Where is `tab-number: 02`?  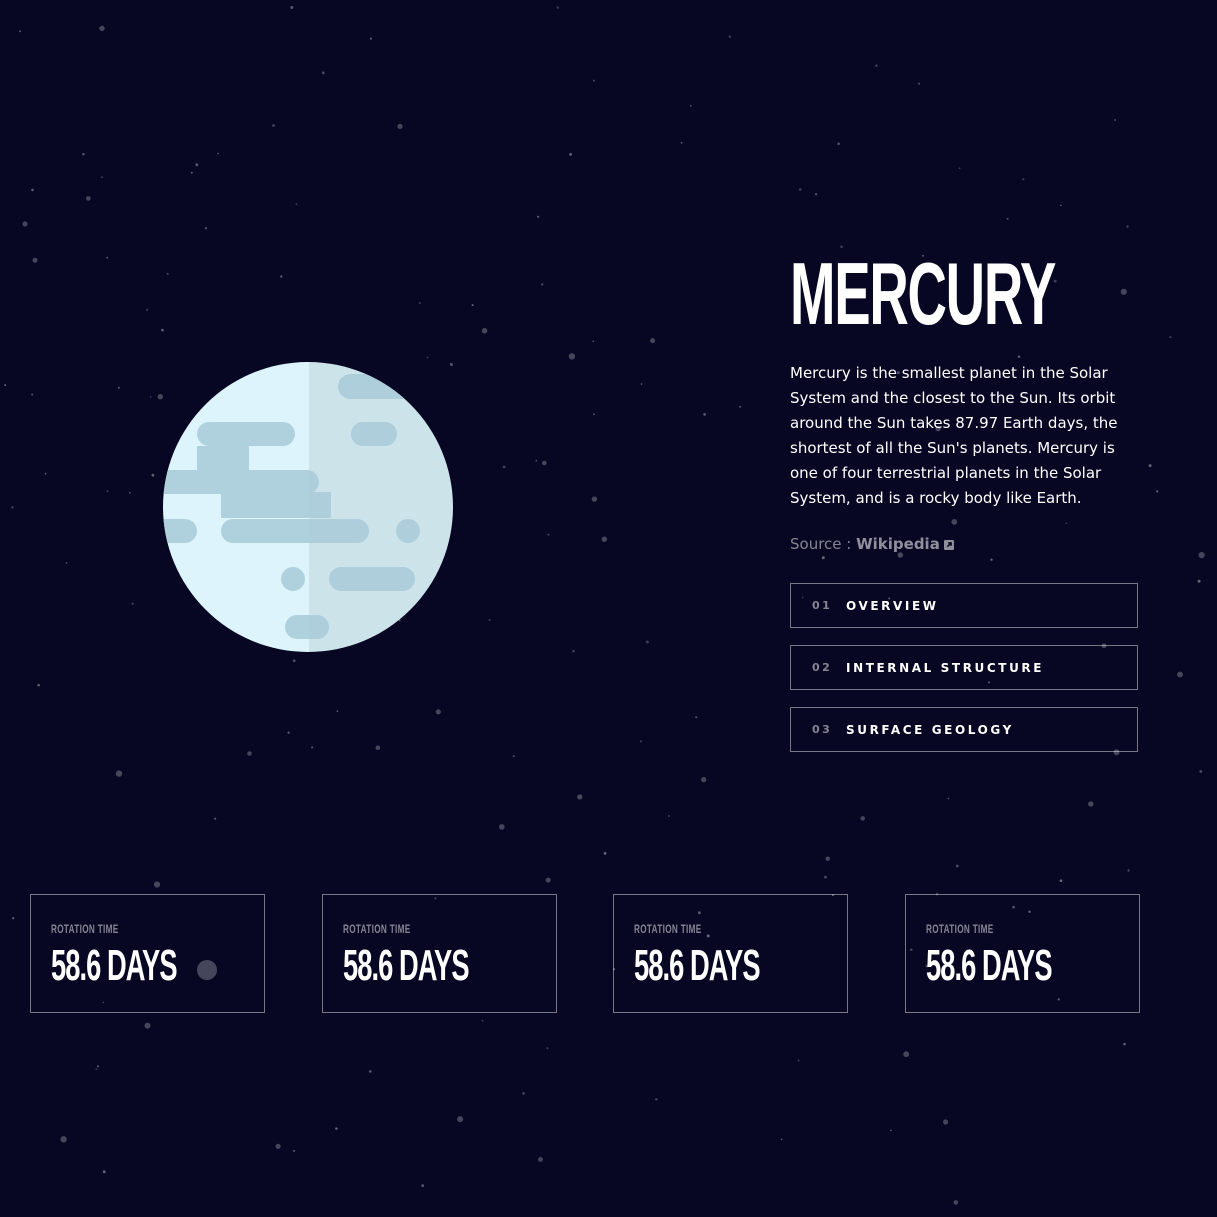
tab-number: 02 is located at coordinates (822, 667).